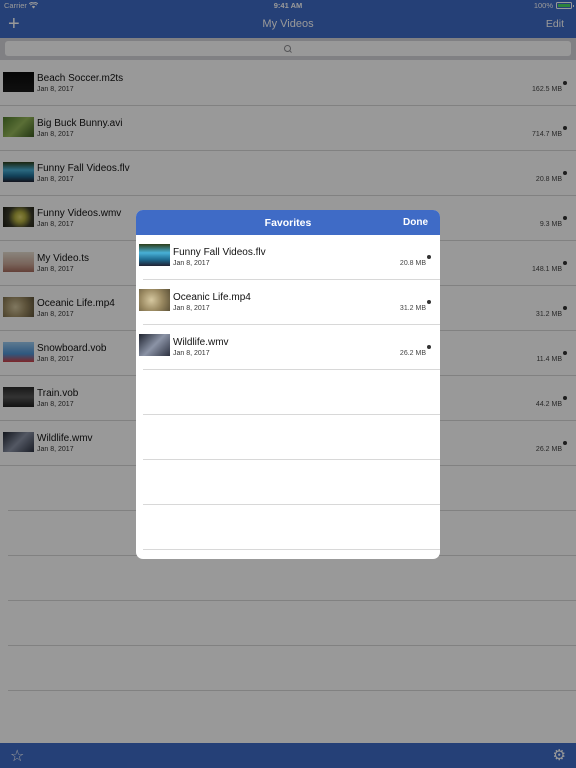  I want to click on favorite-item: Wildlife.wmv Jan 8, 2017 26.2 MB, so click(289, 347).